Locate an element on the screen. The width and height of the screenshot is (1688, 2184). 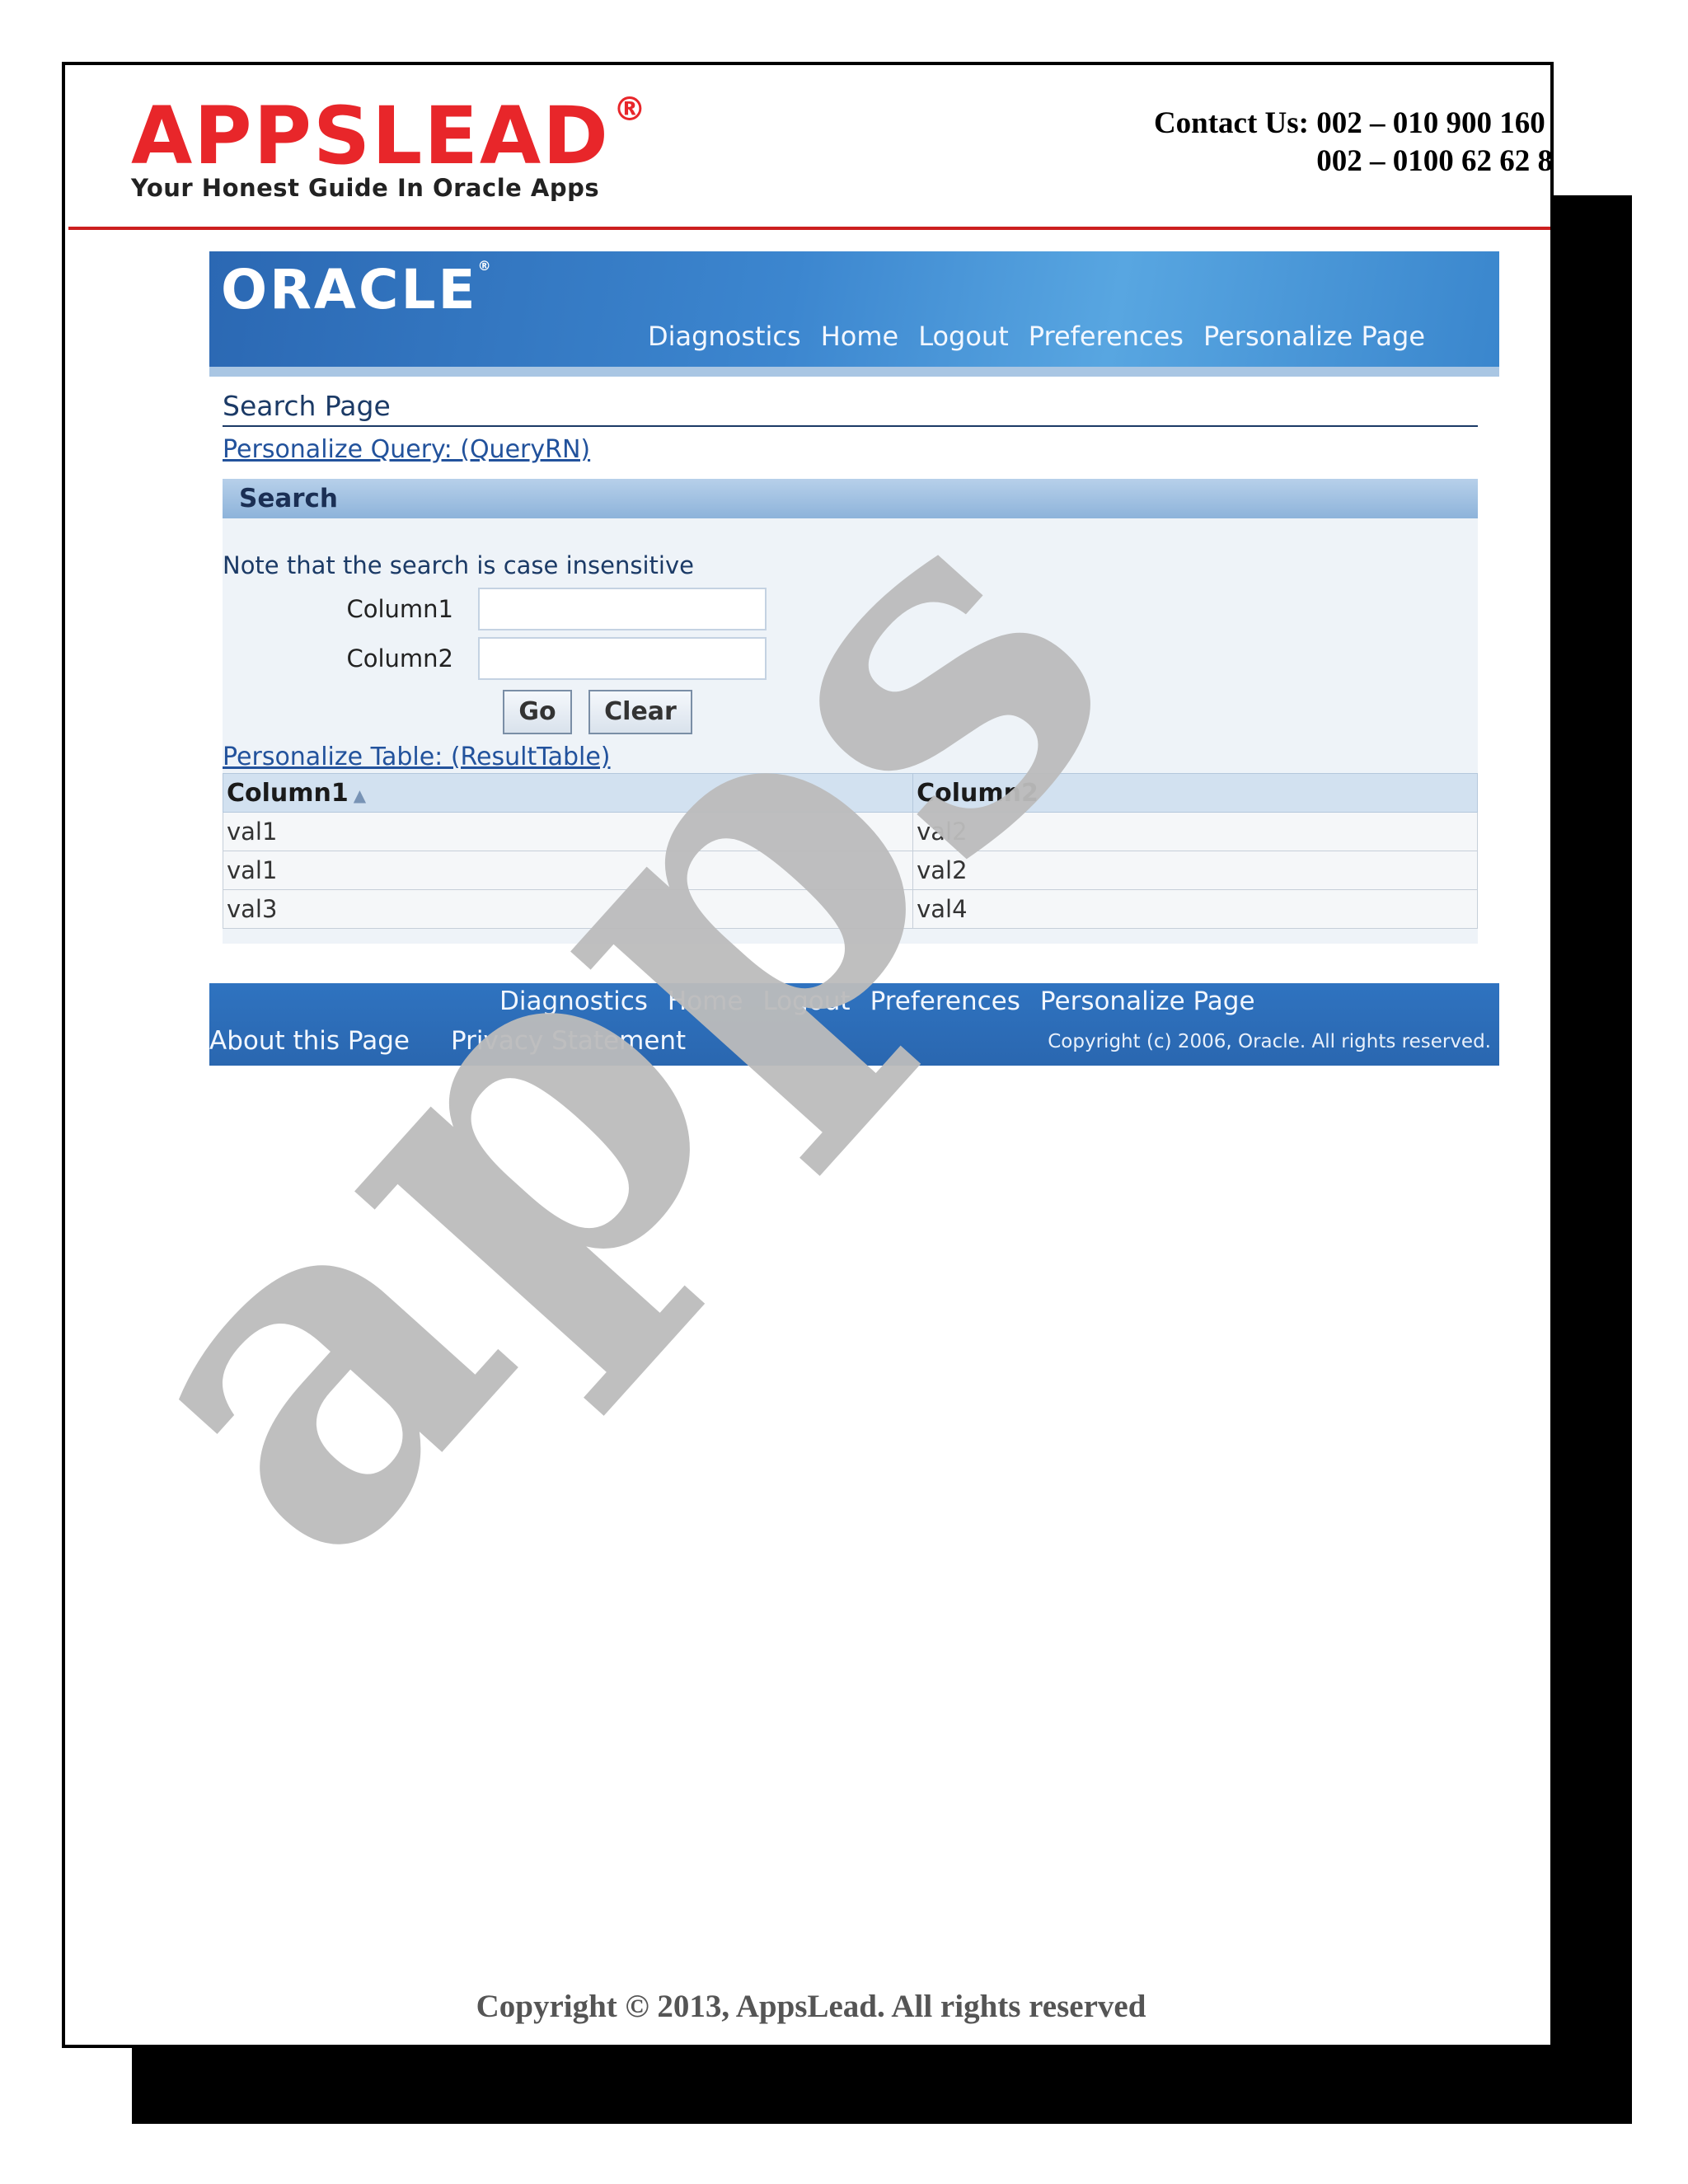
brand-tagline: Your Honest Guide In Oracle Apps is located at coordinates (365, 188).